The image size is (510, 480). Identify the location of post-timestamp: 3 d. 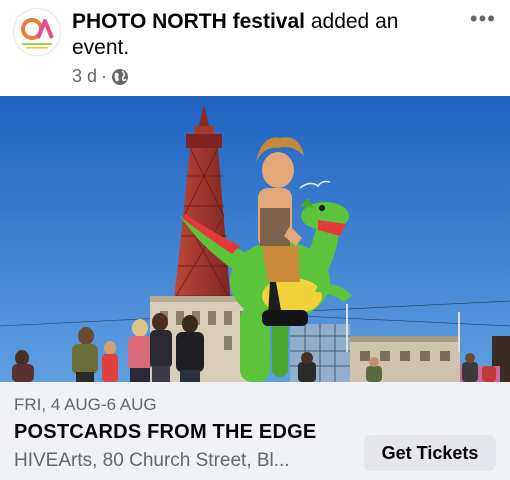
(84, 76).